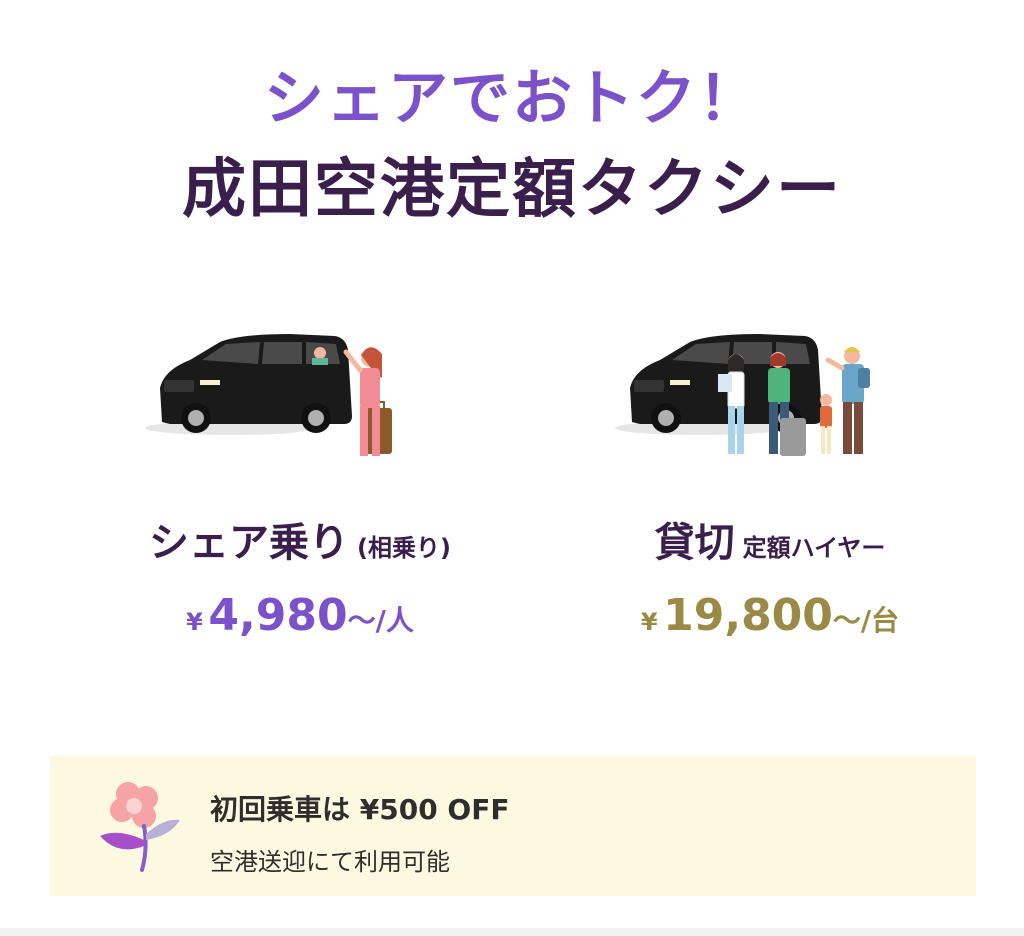  What do you see at coordinates (513, 826) in the screenshot?
I see `promo-banner: 初回乗車は ¥500 OFF 空港送迎にて利用可能` at bounding box center [513, 826].